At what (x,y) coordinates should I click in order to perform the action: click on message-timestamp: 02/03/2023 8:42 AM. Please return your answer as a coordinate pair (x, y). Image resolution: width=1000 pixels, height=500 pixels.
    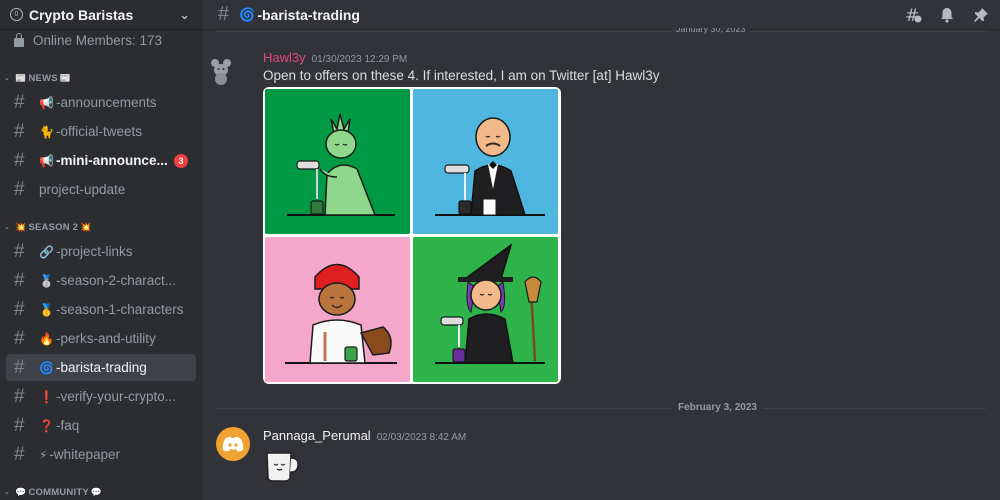
    Looking at the image, I should click on (421, 437).